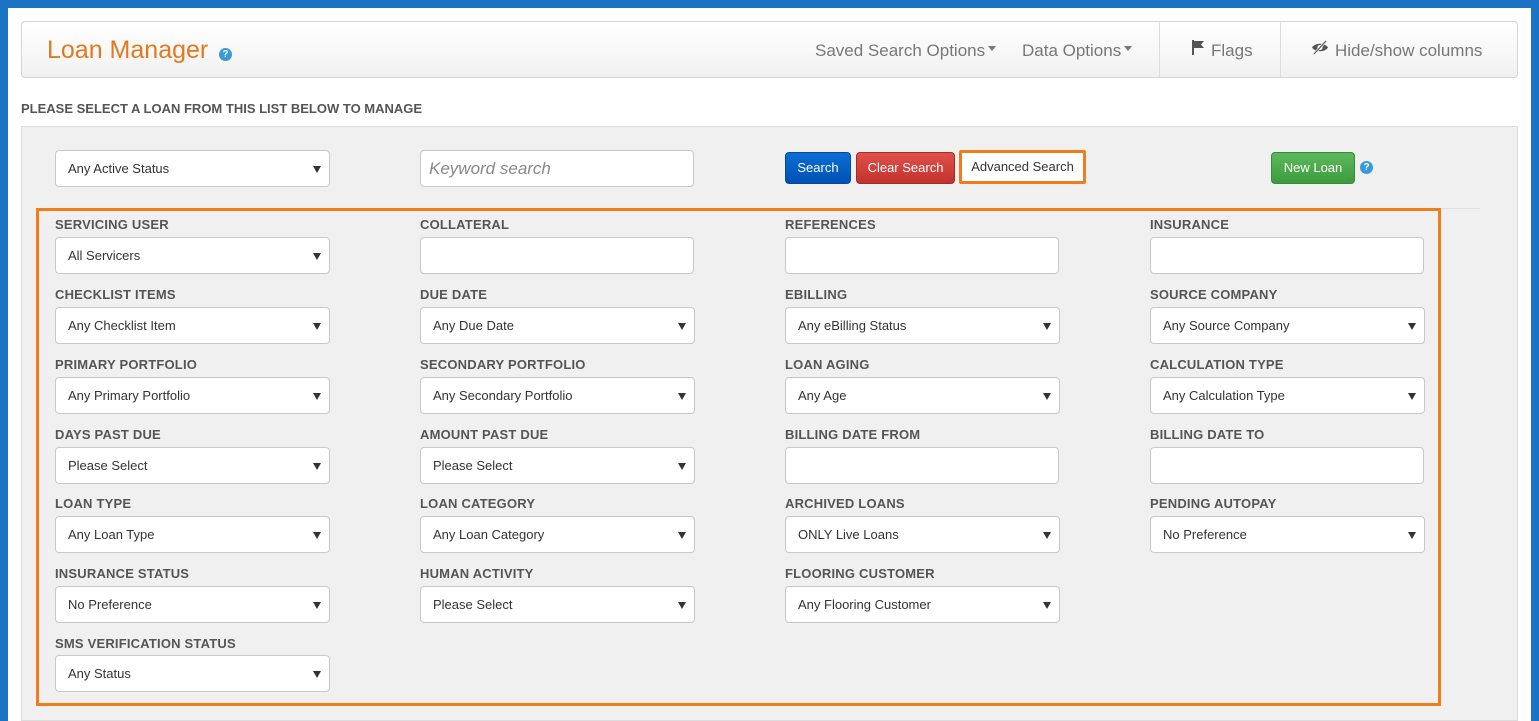  Describe the element at coordinates (192, 604) in the screenshot. I see `insurance-status-select: No Preference` at that location.